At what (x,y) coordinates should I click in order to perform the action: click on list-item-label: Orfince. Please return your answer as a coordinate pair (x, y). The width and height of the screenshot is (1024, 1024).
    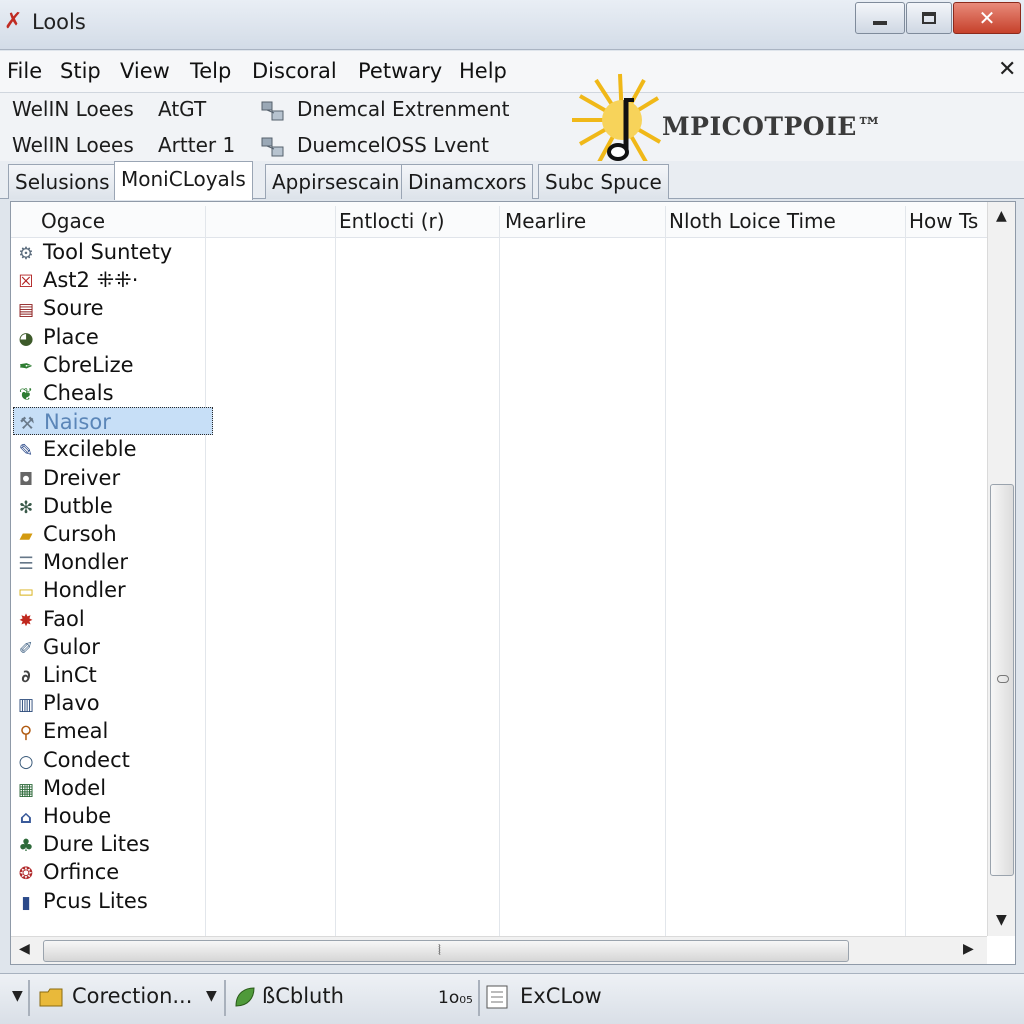
    Looking at the image, I should click on (81, 872).